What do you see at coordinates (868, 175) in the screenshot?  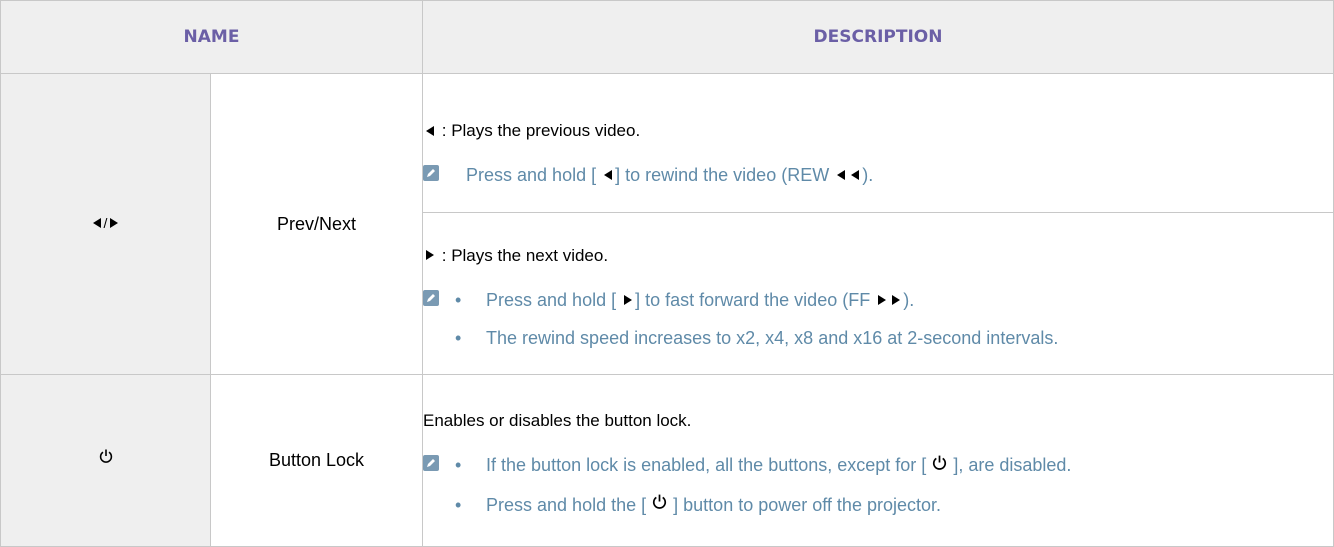 I see `note-text-part: ).` at bounding box center [868, 175].